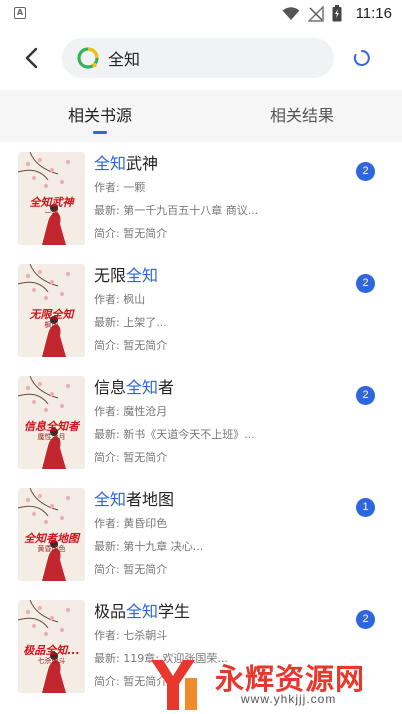 The image size is (402, 714). What do you see at coordinates (373, 13) in the screenshot?
I see `clock: 11:16` at bounding box center [373, 13].